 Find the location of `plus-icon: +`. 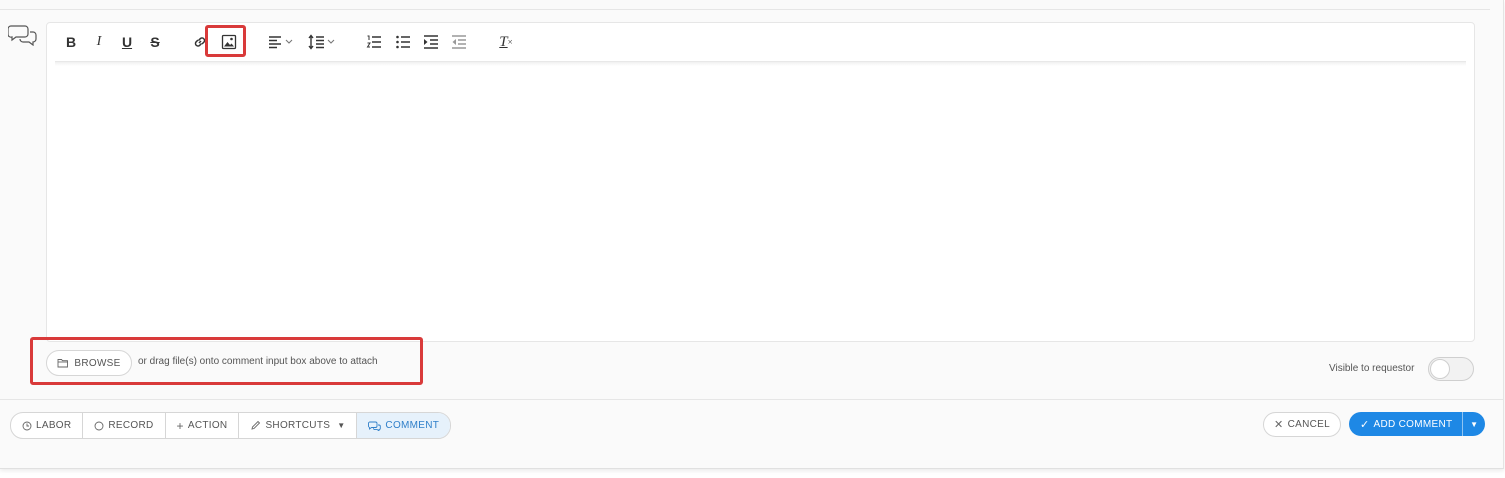

plus-icon: + is located at coordinates (180, 425).